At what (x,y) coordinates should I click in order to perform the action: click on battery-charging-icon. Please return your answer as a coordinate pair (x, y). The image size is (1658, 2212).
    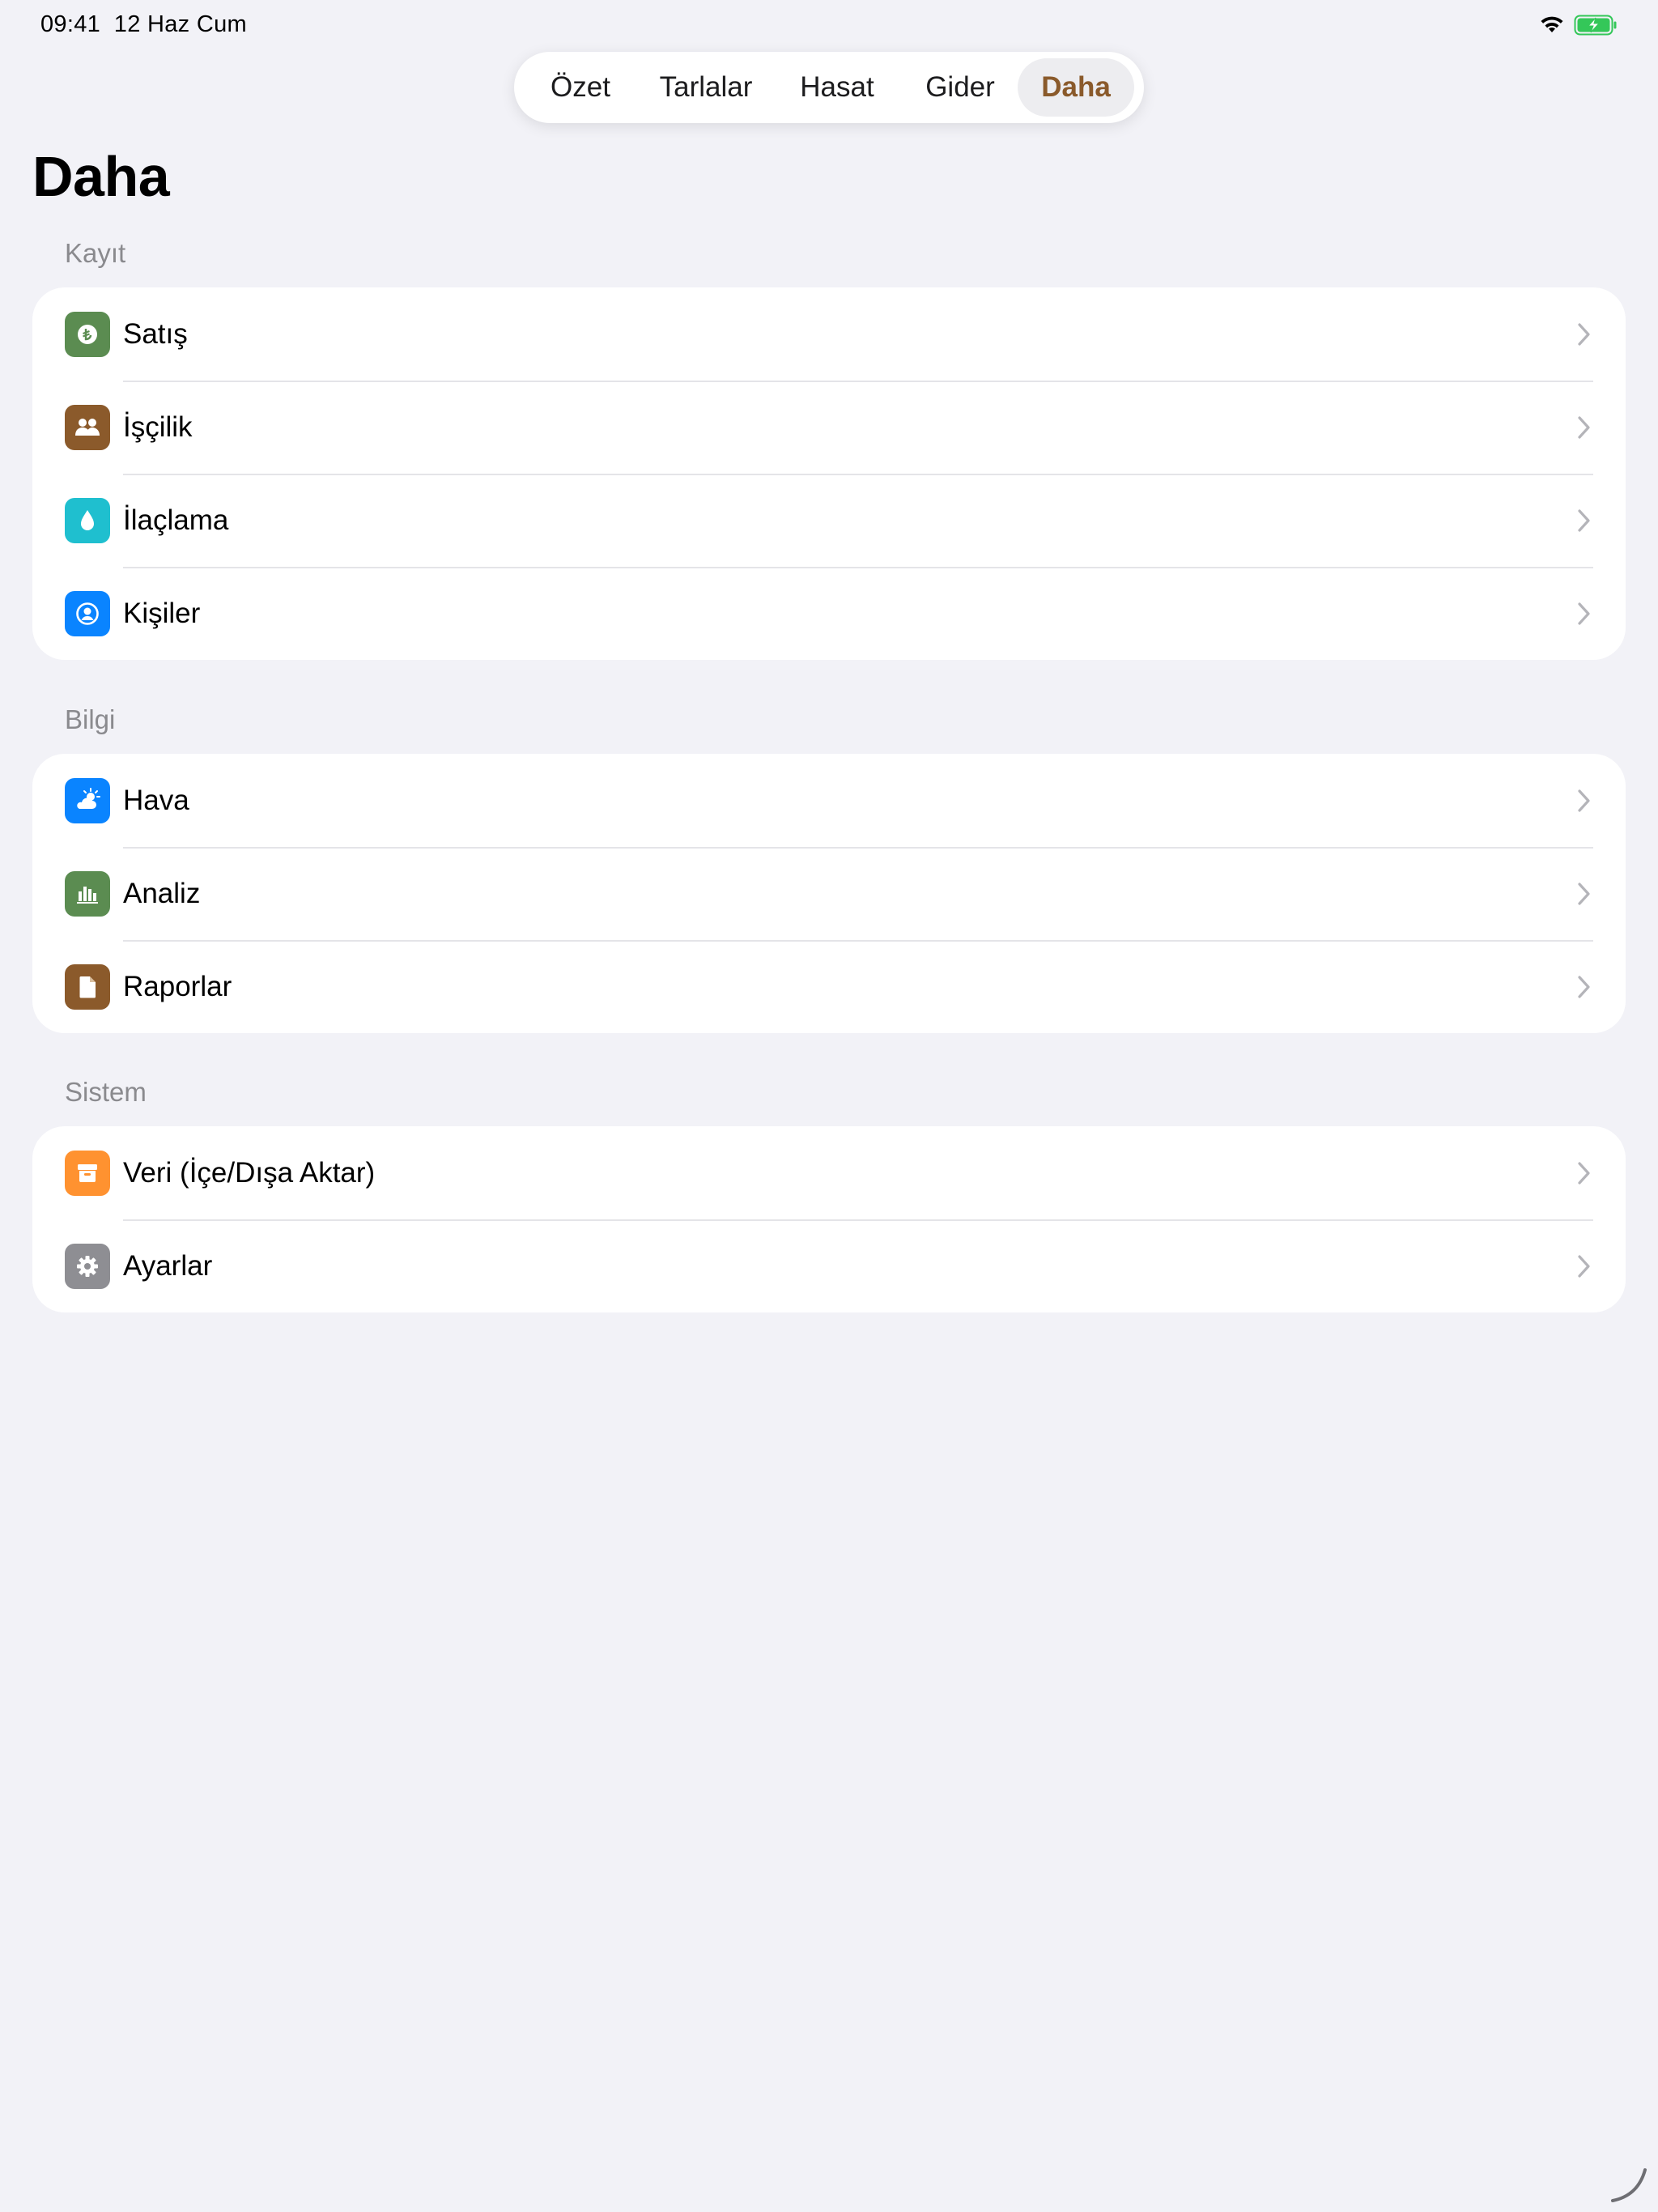
    Looking at the image, I should click on (1595, 26).